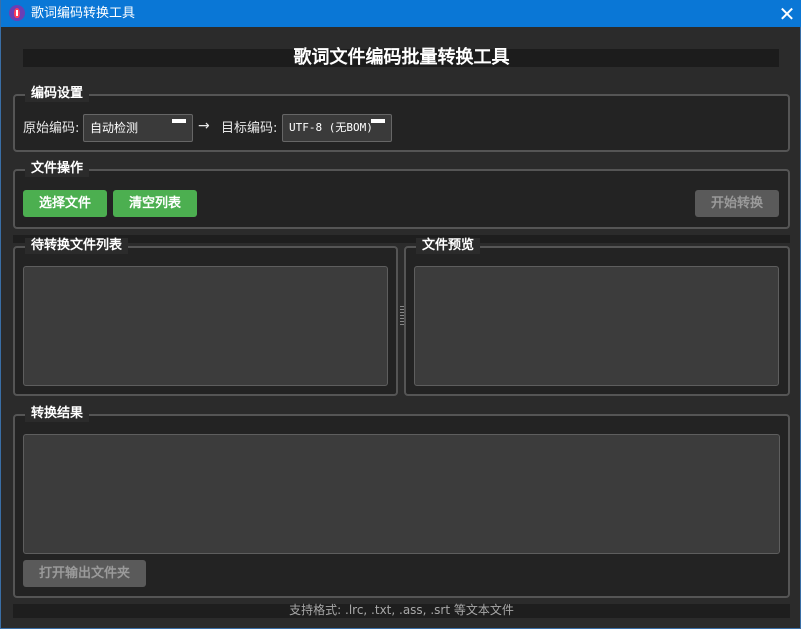  What do you see at coordinates (401, 57) in the screenshot?
I see `page-title: 歌词文件编码批量转换工具` at bounding box center [401, 57].